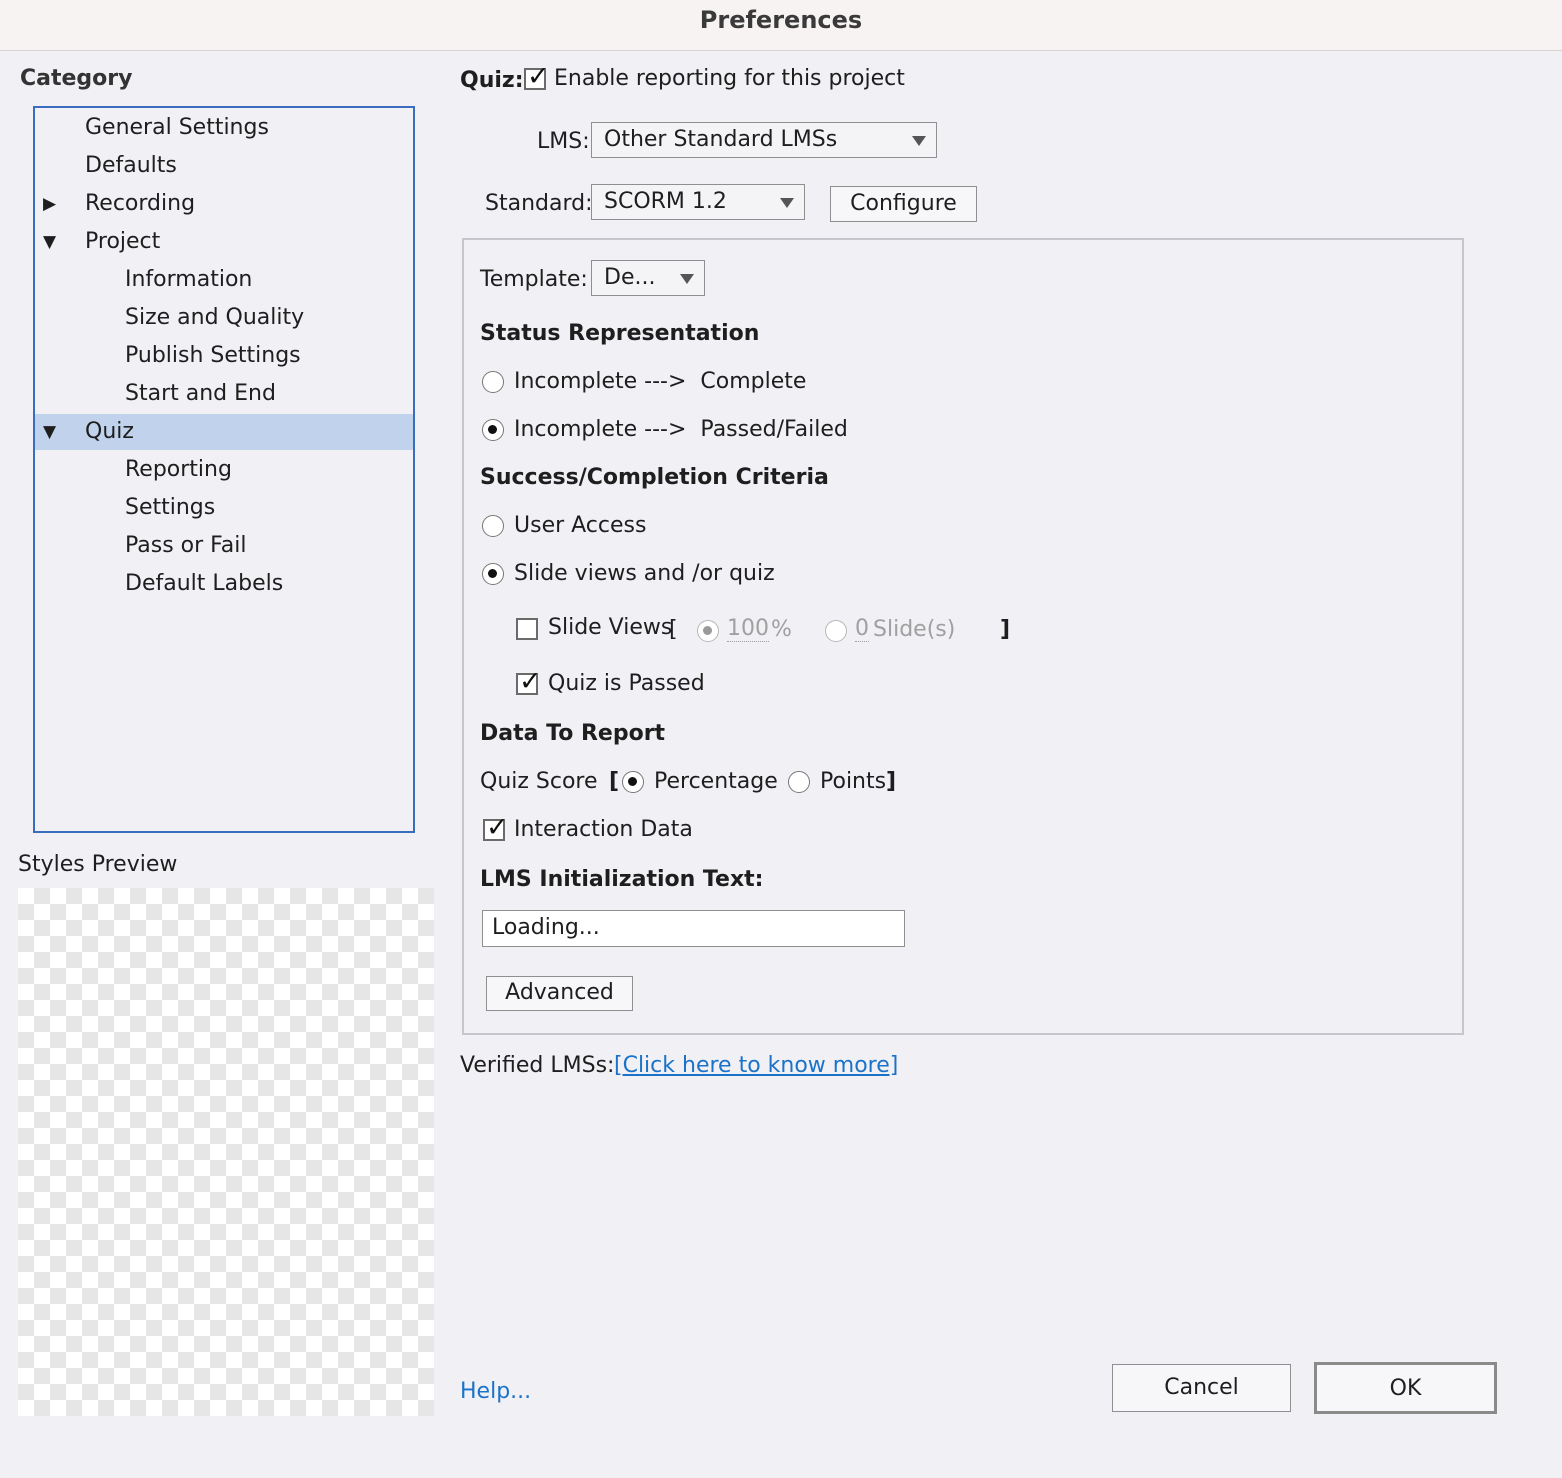  What do you see at coordinates (660, 381) in the screenshot?
I see `status-complete-label: Incomplete ---> Complete` at bounding box center [660, 381].